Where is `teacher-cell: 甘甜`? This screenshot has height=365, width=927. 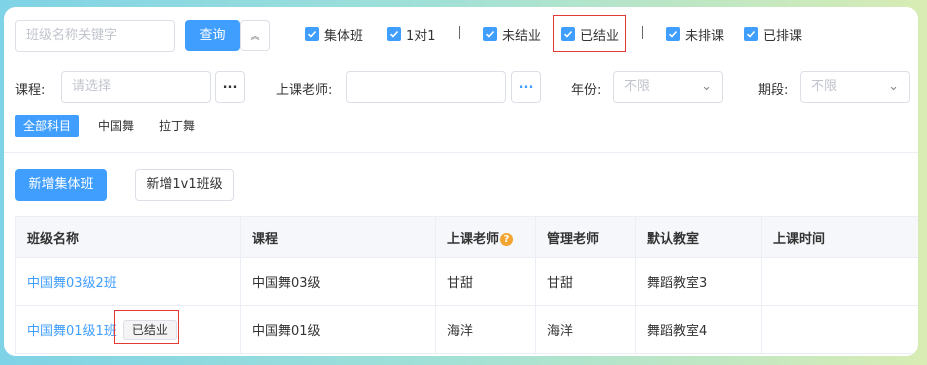 teacher-cell: 甘甜 is located at coordinates (485, 281).